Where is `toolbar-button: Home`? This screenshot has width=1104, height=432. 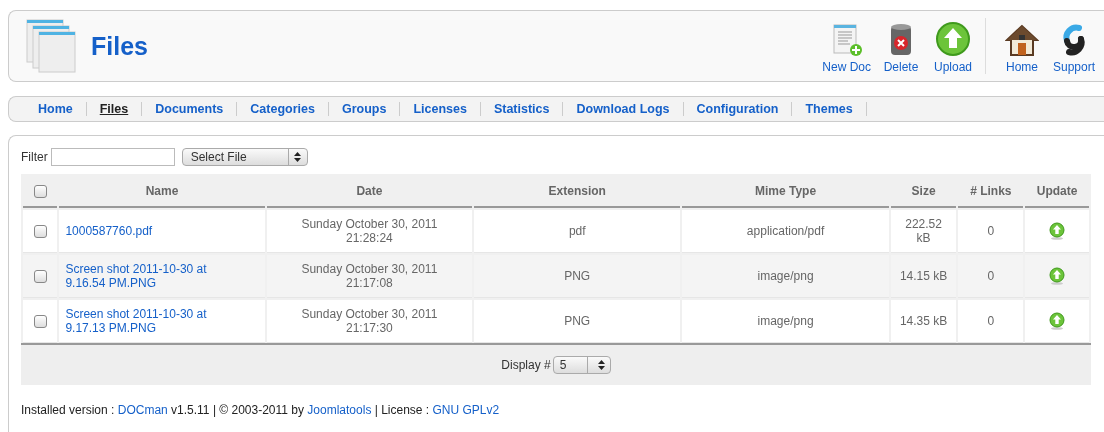 toolbar-button: Home is located at coordinates (1022, 46).